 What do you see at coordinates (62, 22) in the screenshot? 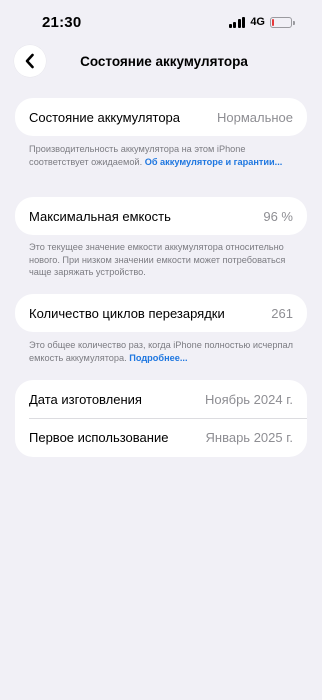
I see `status-time: 21:30` at bounding box center [62, 22].